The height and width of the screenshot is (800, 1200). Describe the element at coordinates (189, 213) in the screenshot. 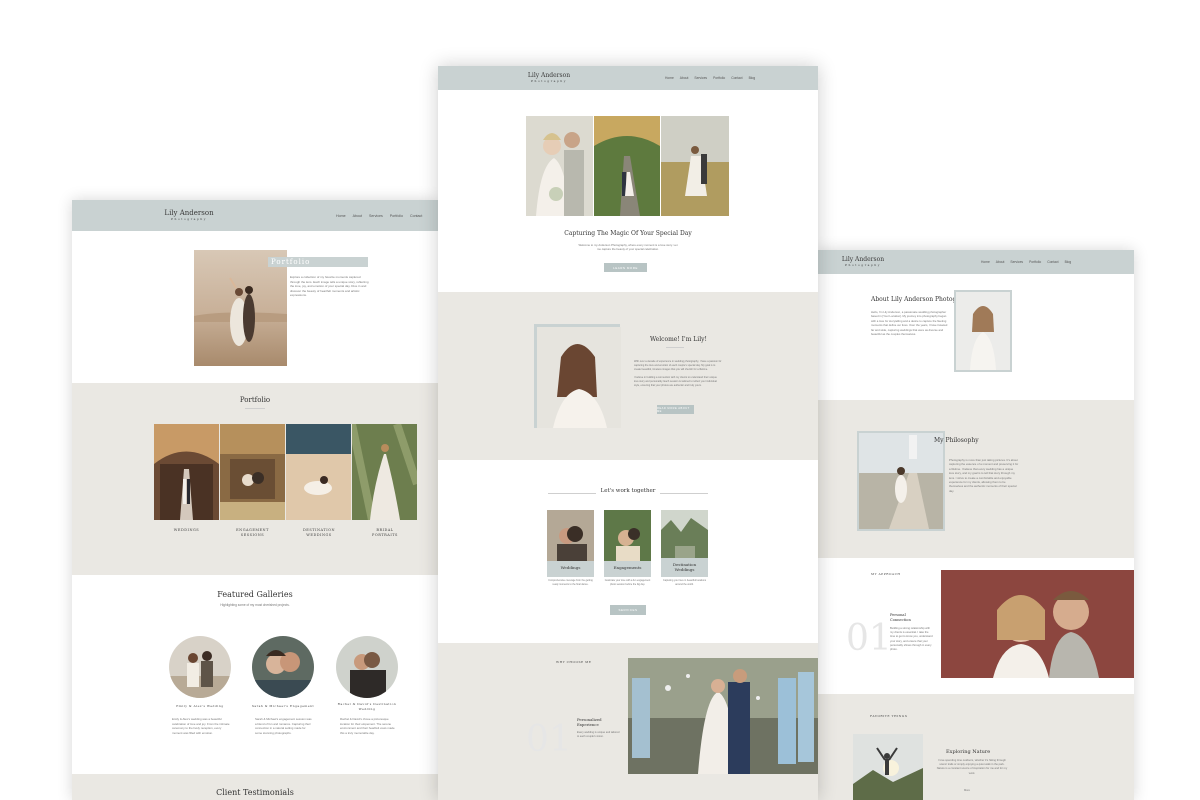

I see `logo-title: Lily Anderson` at that location.